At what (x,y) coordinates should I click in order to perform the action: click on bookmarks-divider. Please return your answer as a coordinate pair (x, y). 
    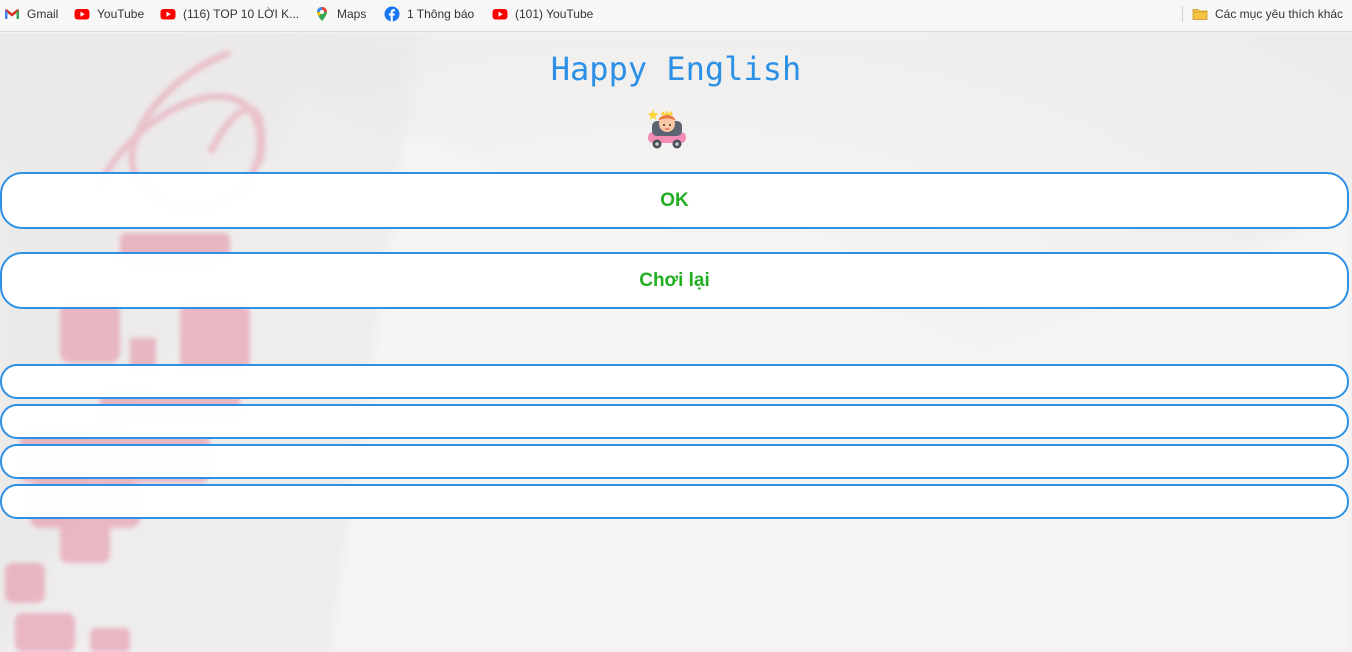
    Looking at the image, I should click on (1182, 14).